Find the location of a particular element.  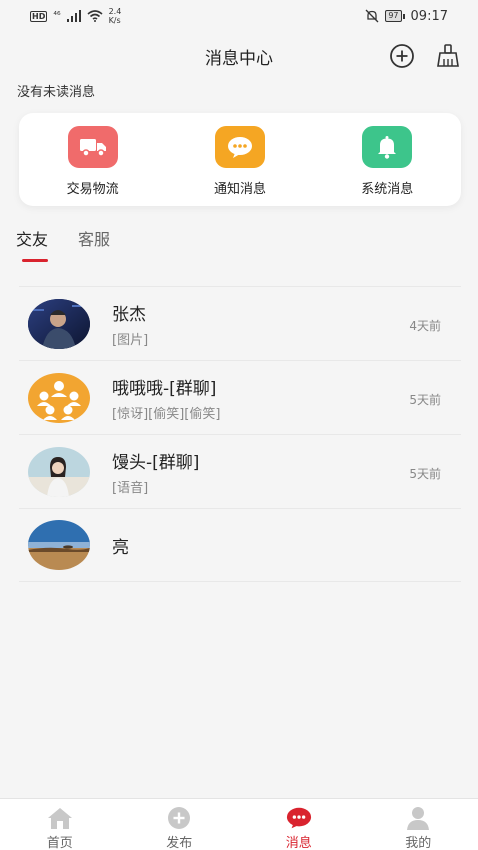

landscape-photo-icon is located at coordinates (59, 545).